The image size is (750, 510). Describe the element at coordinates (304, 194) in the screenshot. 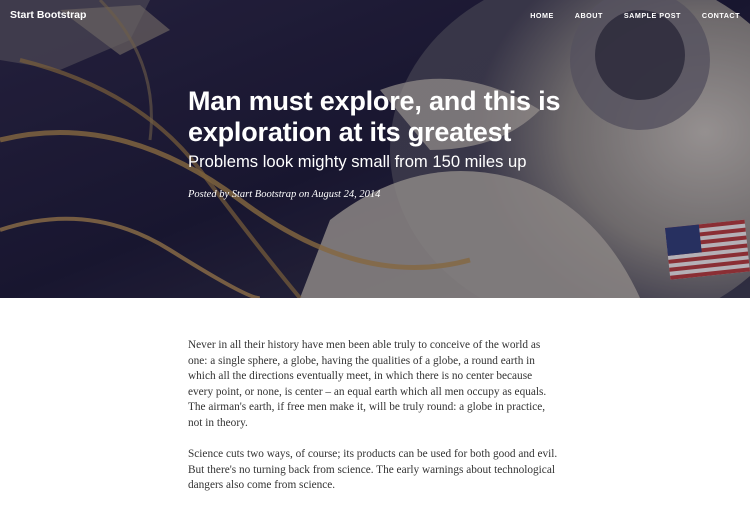

I see `meta-middle: on` at that location.